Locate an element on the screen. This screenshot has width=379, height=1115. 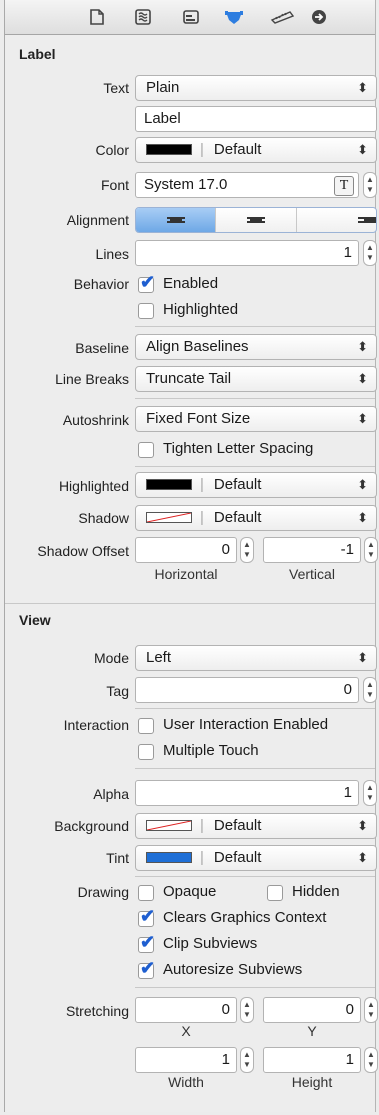
drawing-label: Drawing is located at coordinates (103, 892).